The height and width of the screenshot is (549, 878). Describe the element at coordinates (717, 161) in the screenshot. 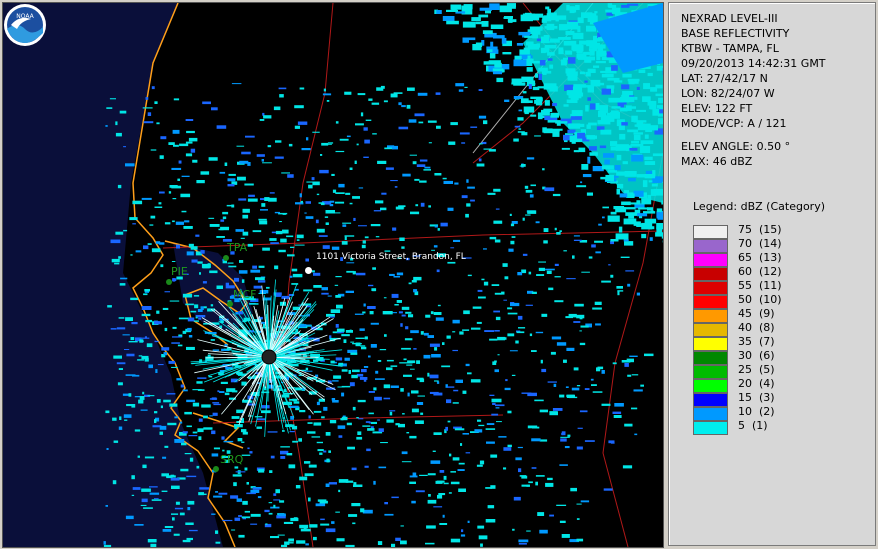

I see `max-dbz: MAX: 46 dBZ` at that location.